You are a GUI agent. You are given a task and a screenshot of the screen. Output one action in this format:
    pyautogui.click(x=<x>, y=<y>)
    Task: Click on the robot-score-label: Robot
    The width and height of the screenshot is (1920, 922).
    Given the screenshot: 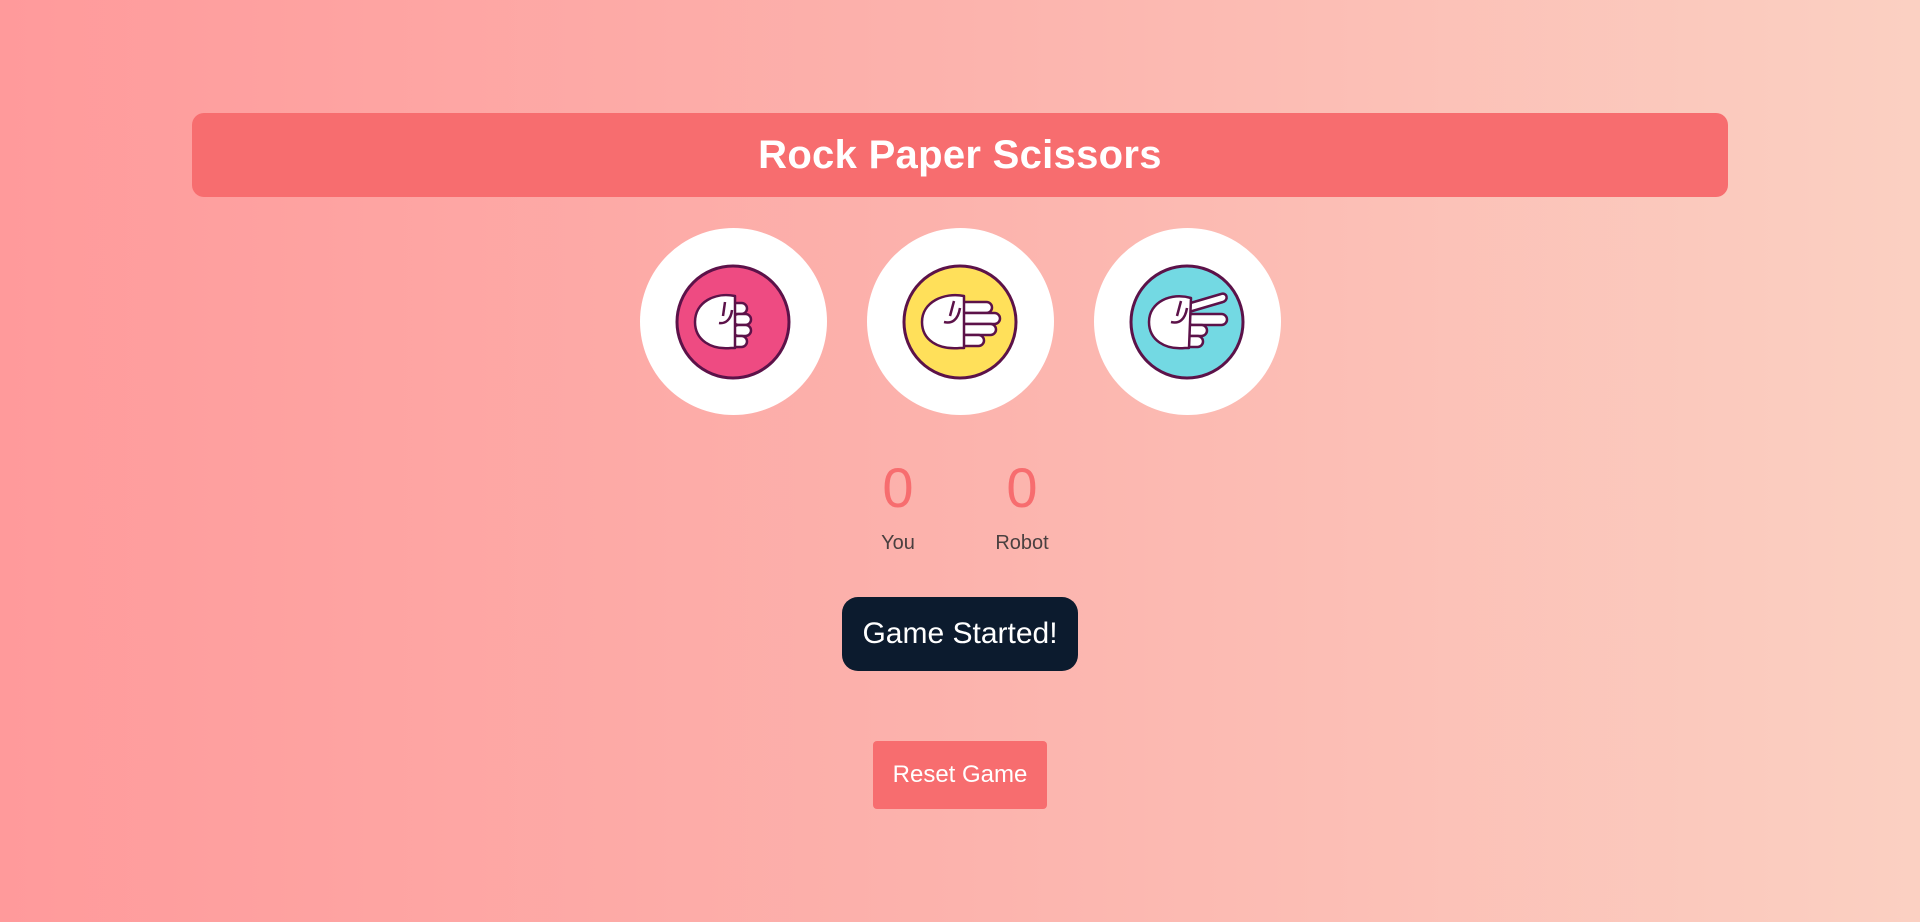 What is the action you would take?
    pyautogui.click(x=1022, y=543)
    